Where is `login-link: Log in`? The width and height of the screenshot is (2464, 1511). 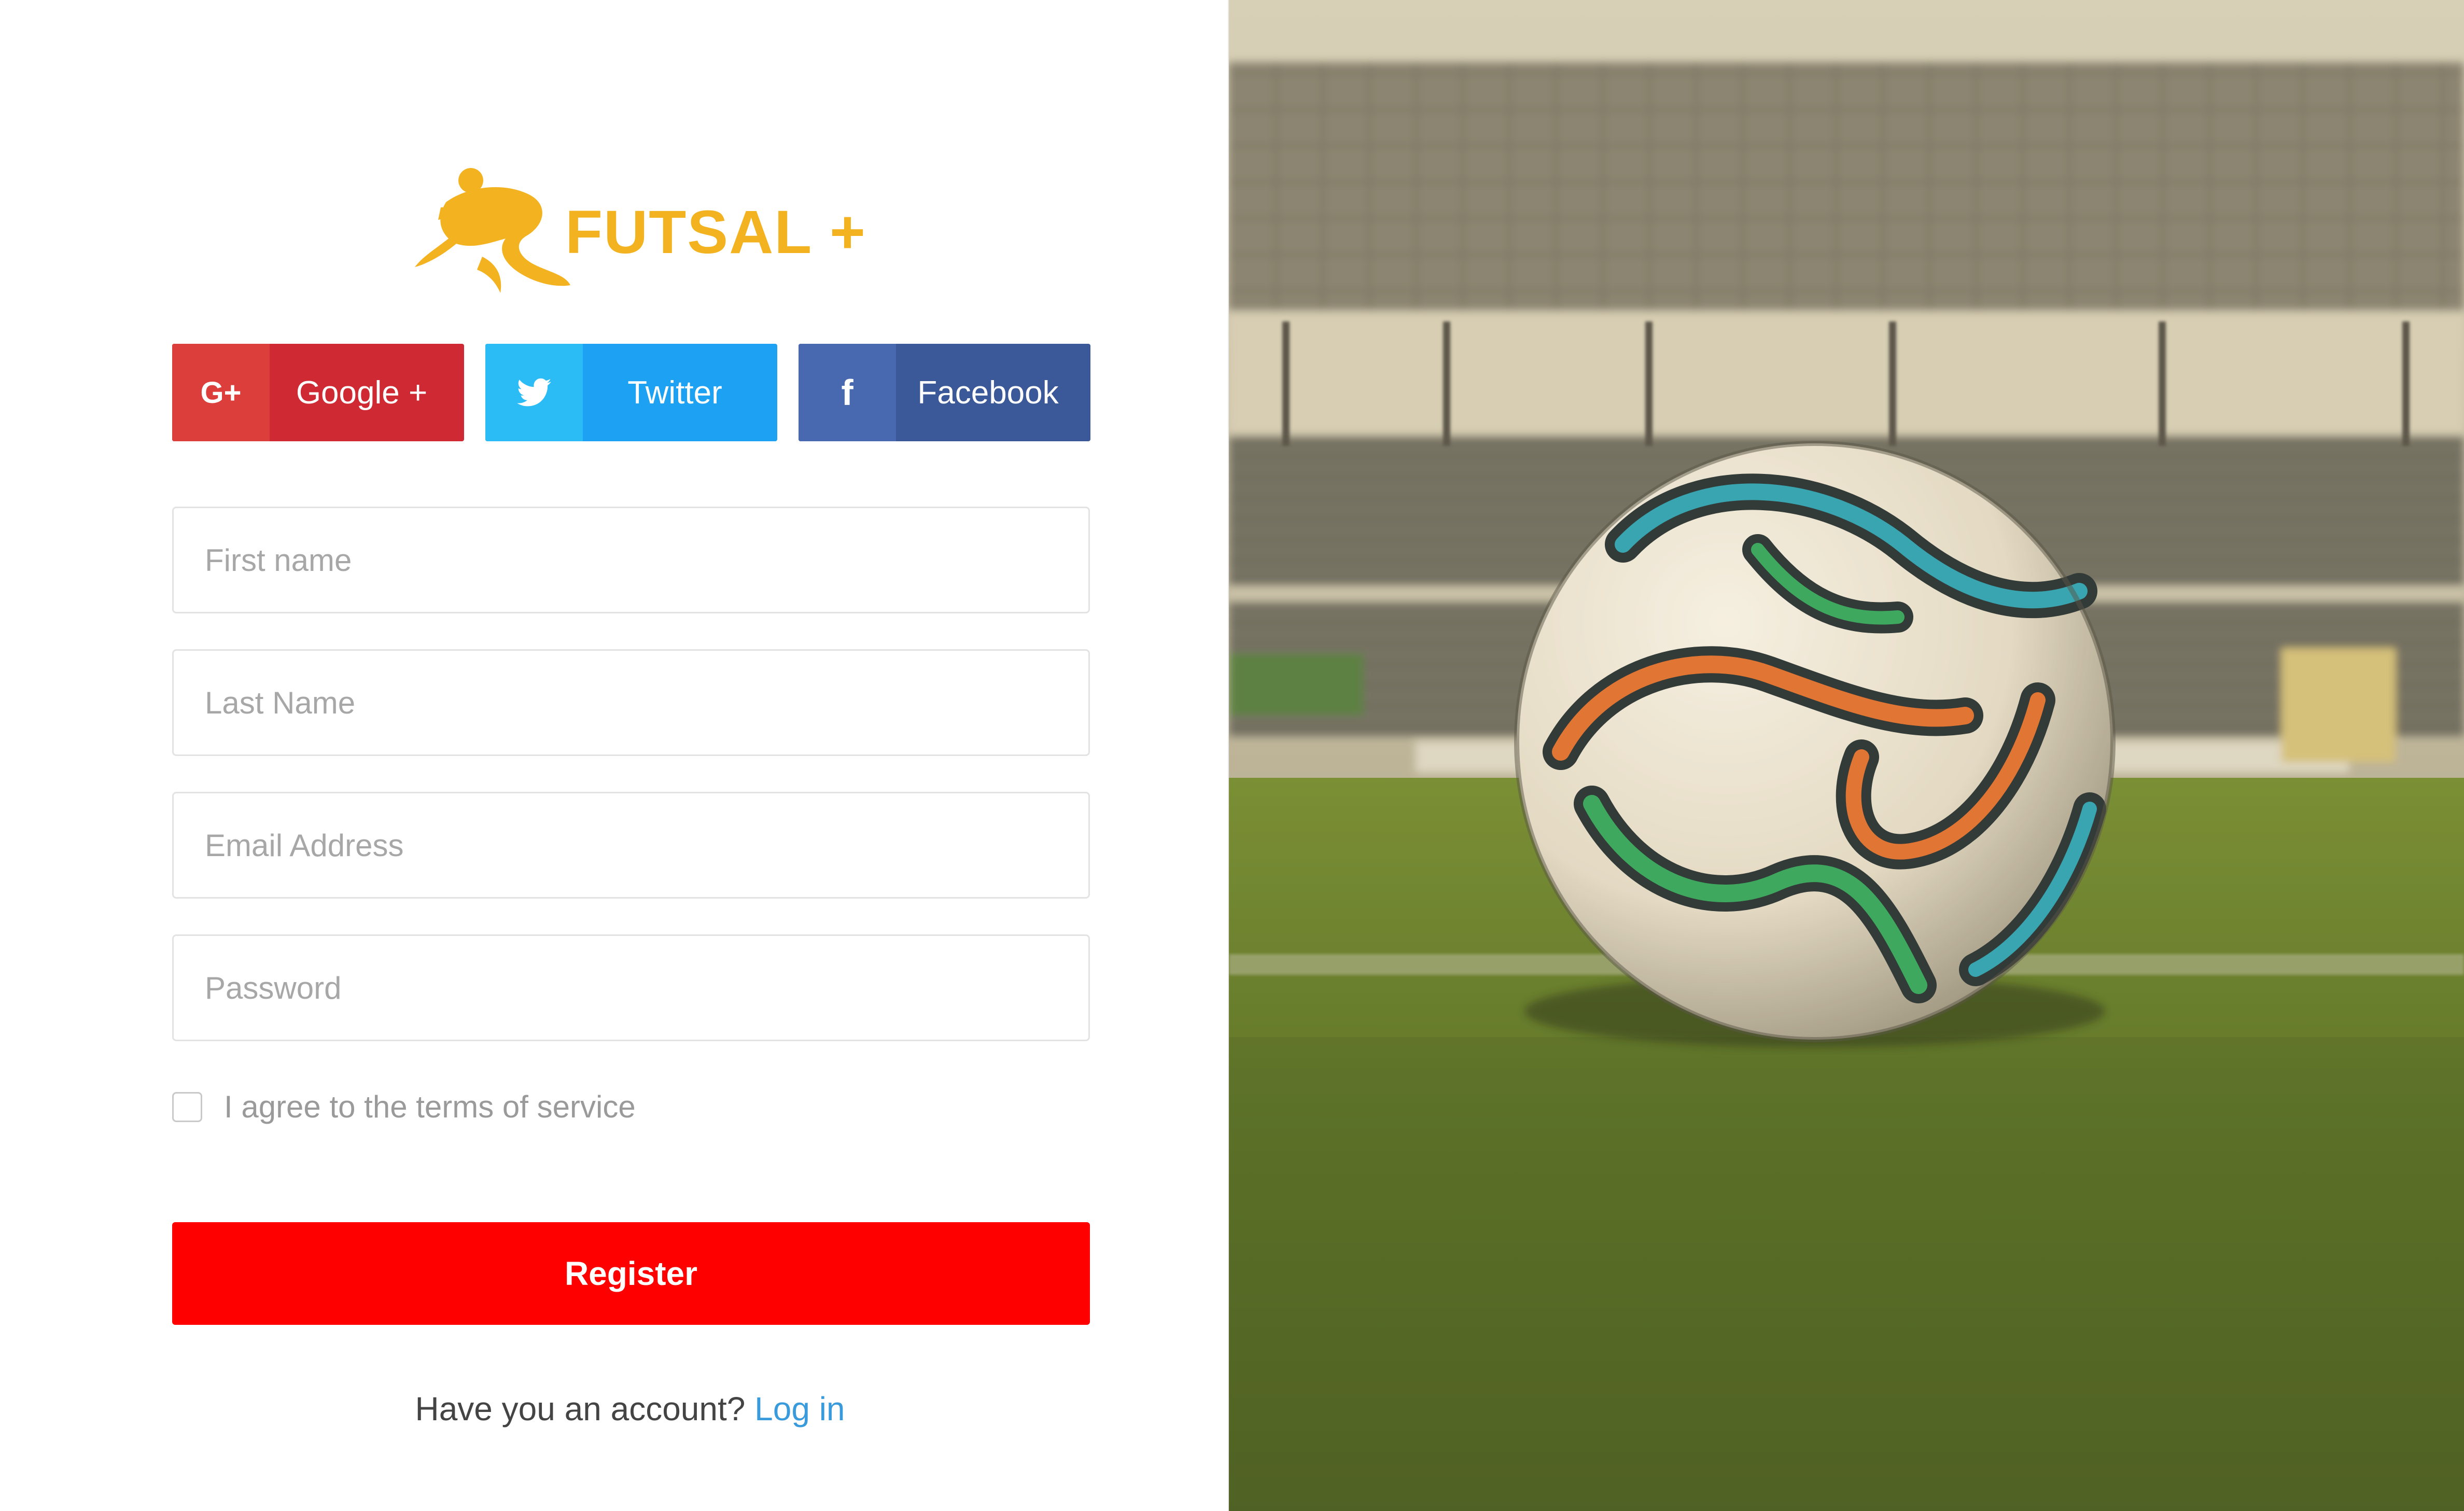
login-link: Log in is located at coordinates (799, 1409).